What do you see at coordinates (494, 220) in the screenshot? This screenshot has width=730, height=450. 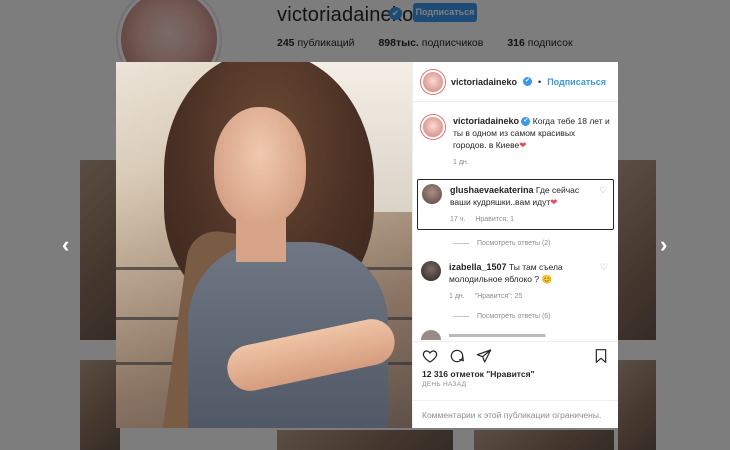 I see `comment-likes: Нравится: 1` at bounding box center [494, 220].